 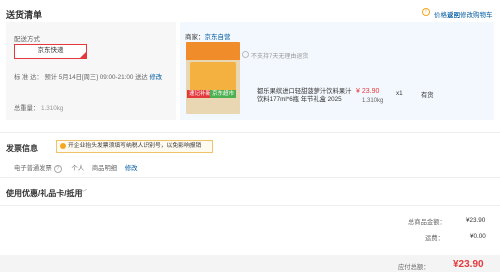 What do you see at coordinates (104, 168) in the screenshot?
I see `invoice-content: 商品明细` at bounding box center [104, 168].